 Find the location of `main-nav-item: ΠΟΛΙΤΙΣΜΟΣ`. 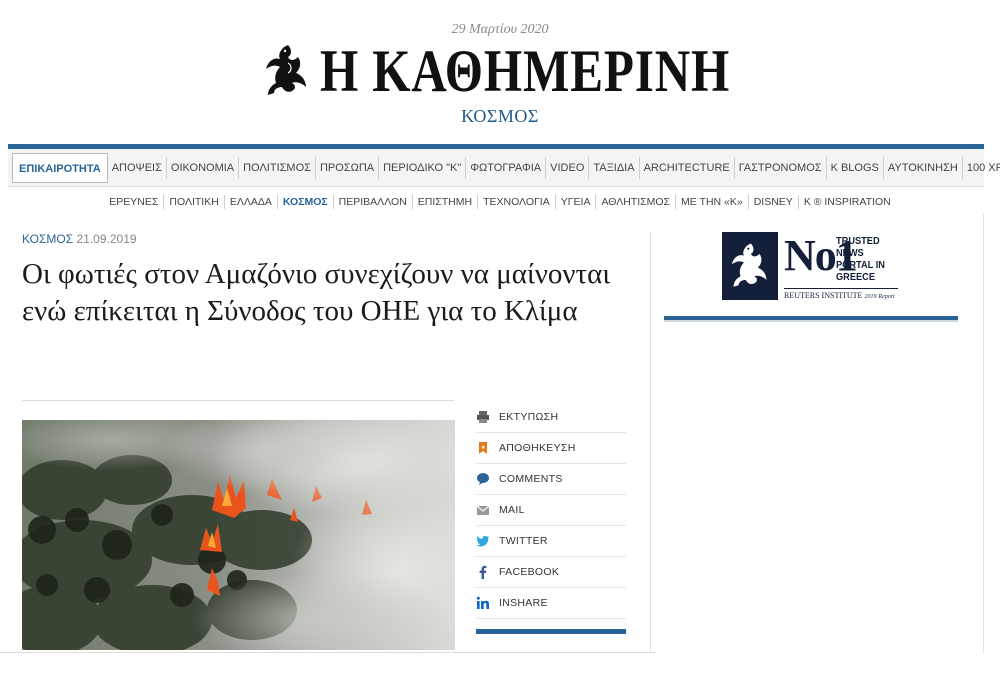

main-nav-item: ΠΟΛΙΤΙΣΜΟΣ is located at coordinates (277, 167).